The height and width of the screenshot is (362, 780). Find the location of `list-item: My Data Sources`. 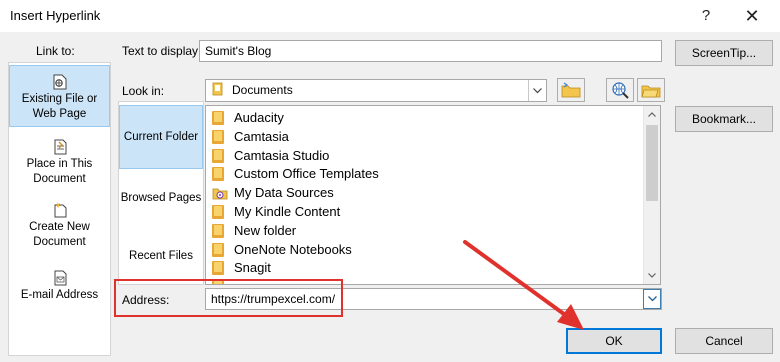

list-item: My Data Sources is located at coordinates (273, 192).